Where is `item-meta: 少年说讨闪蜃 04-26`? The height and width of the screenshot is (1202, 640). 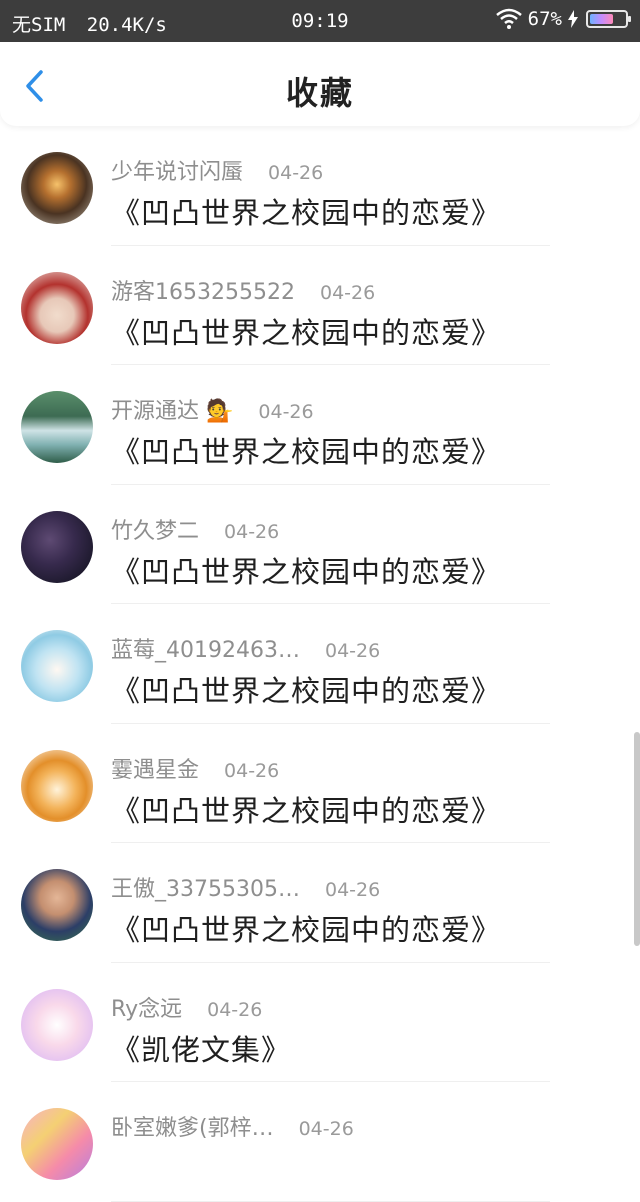 item-meta: 少年说讨闪蜃 04-26 is located at coordinates (217, 170).